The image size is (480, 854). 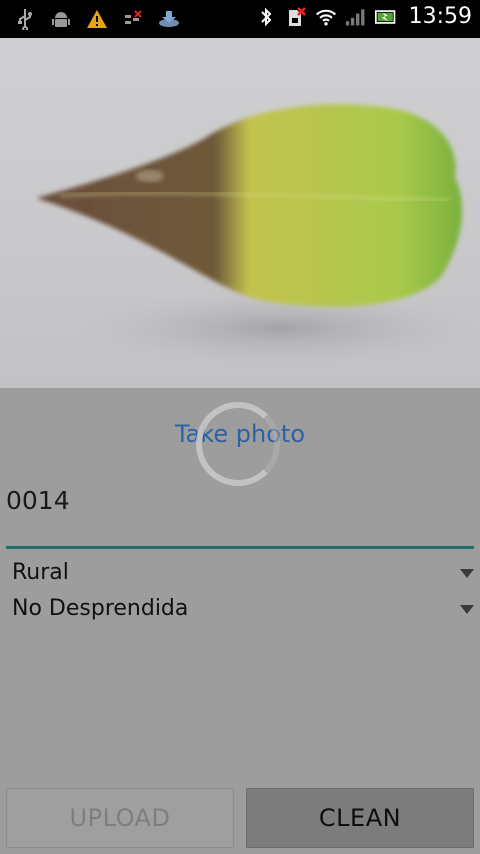 I want to click on download-icon, so click(x=169, y=19).